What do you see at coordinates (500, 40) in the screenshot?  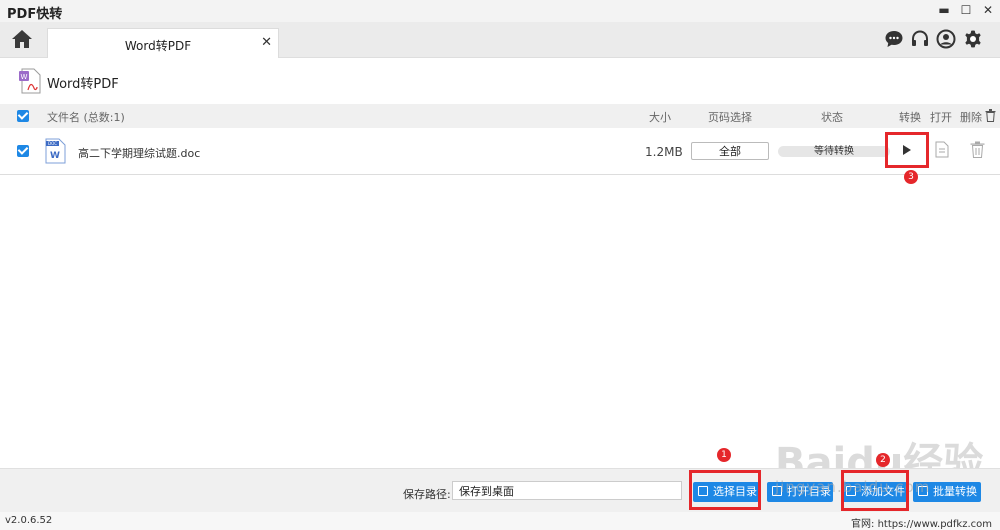 I see `tab-bar: Word转PDF ✕` at bounding box center [500, 40].